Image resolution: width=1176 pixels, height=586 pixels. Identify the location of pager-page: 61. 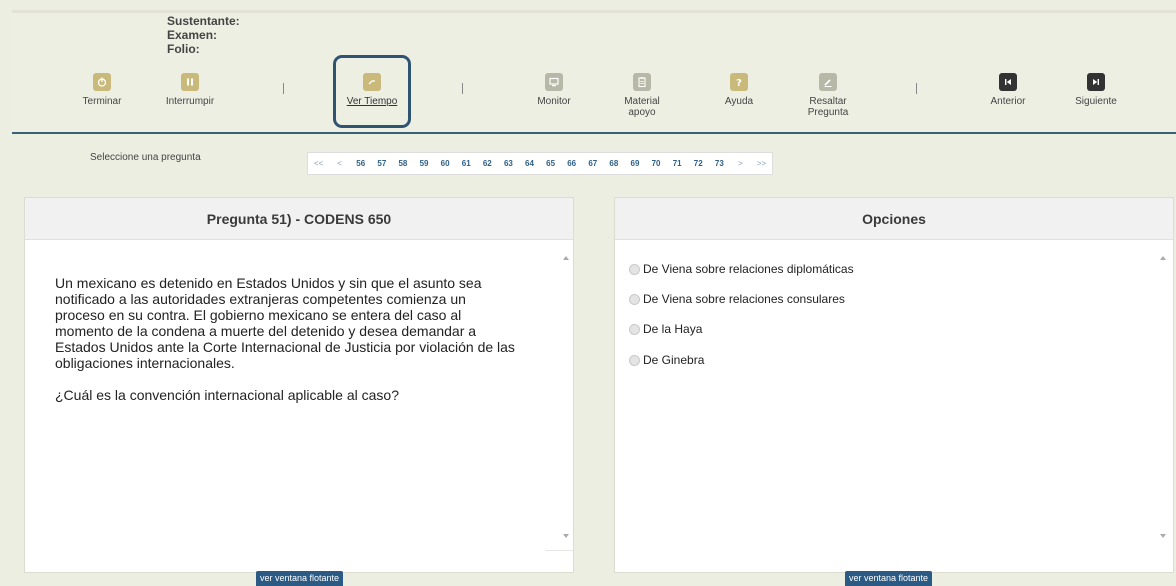
(466, 163).